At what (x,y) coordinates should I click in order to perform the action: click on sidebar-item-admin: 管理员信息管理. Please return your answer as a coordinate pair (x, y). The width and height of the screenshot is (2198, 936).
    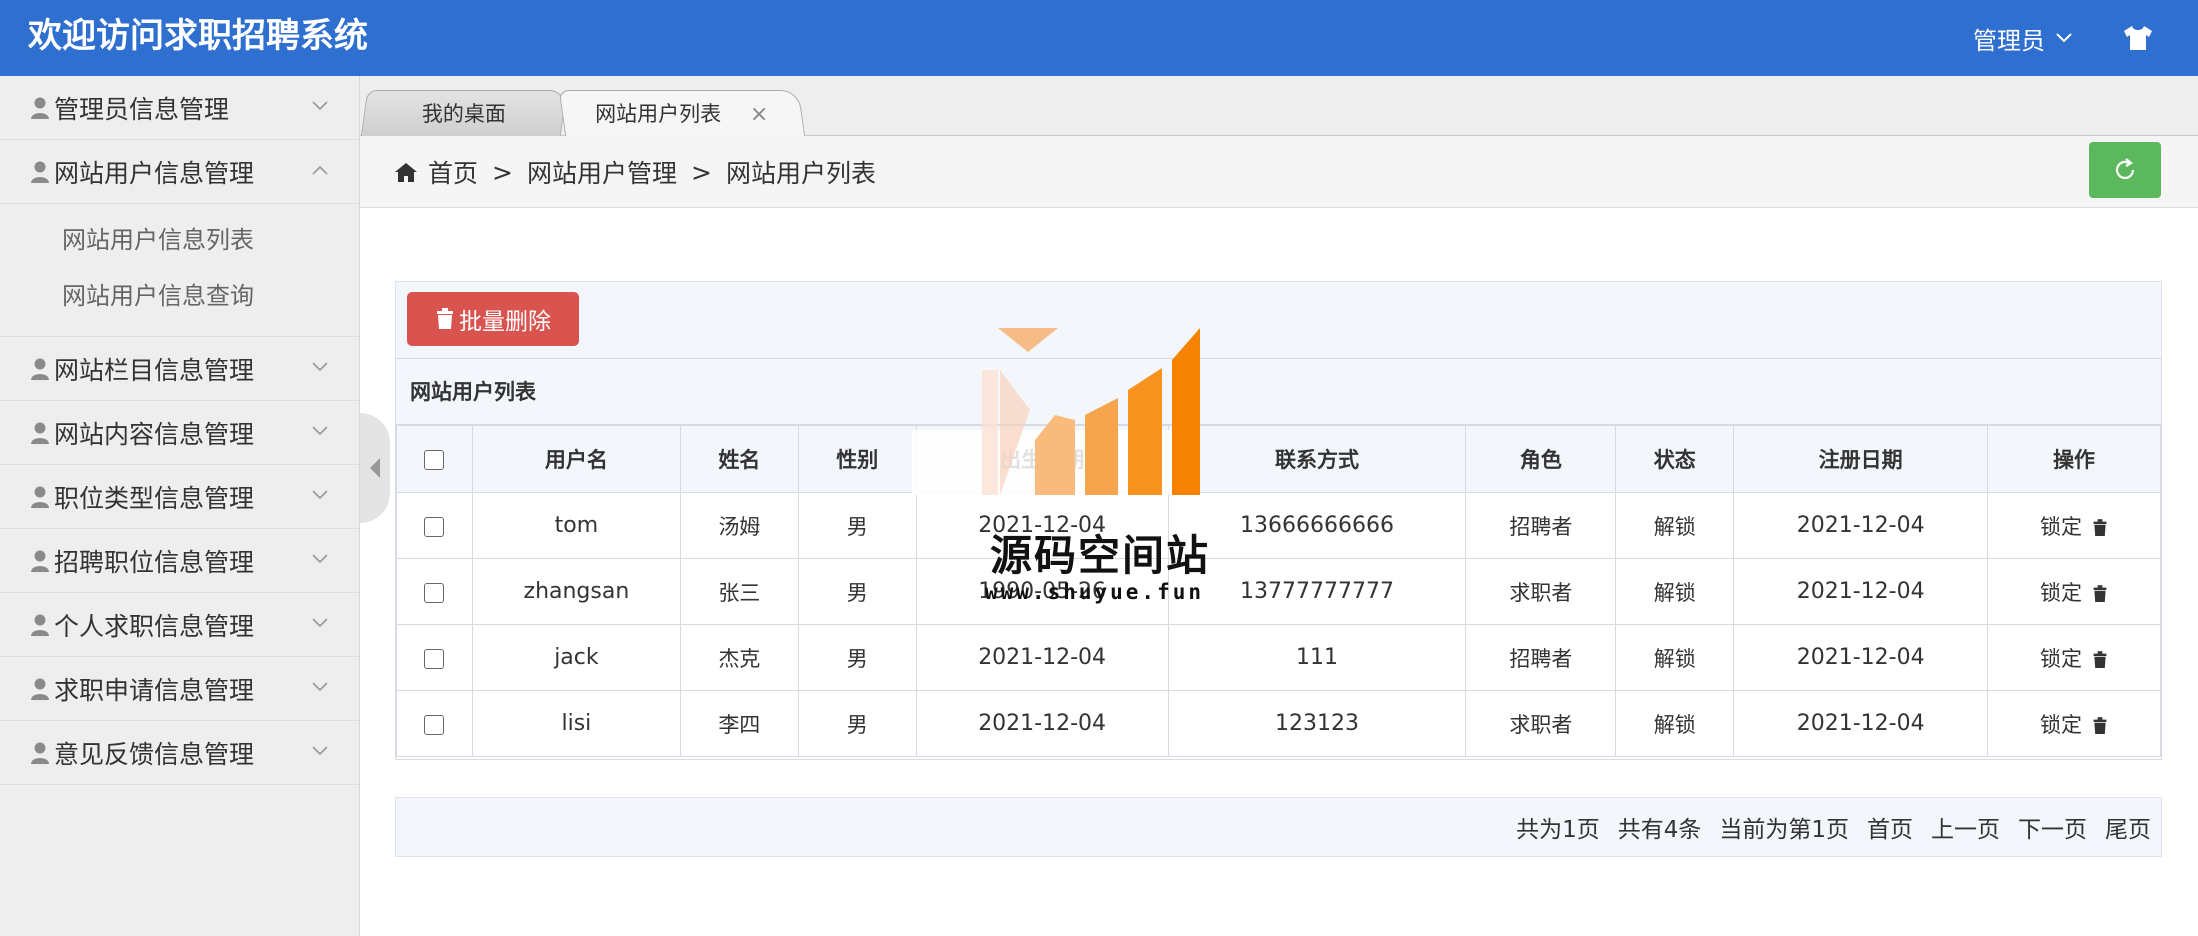
    Looking at the image, I should click on (179, 108).